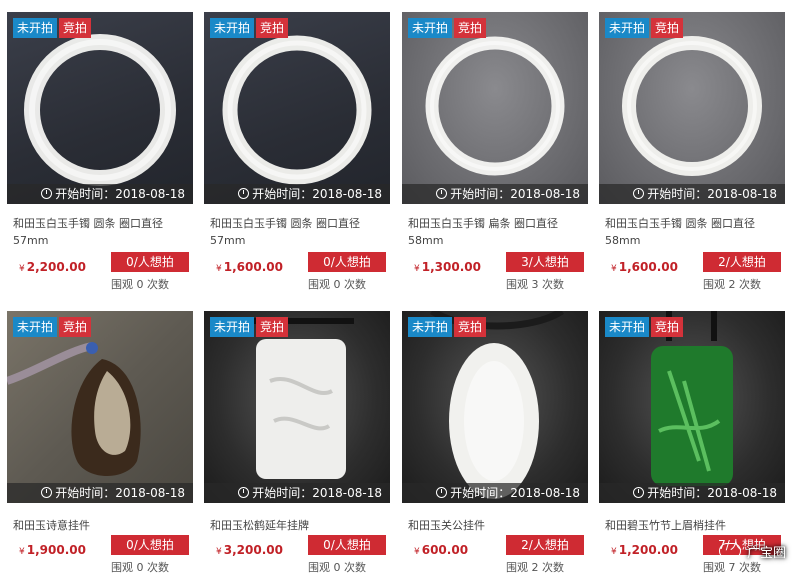  Describe the element at coordinates (299, 525) in the screenshot. I see `product-title: 和田玉松鹤延年挂牌` at that location.